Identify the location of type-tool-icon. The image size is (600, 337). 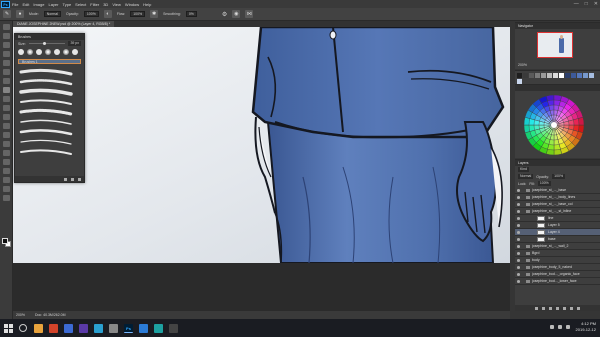
(6, 162).